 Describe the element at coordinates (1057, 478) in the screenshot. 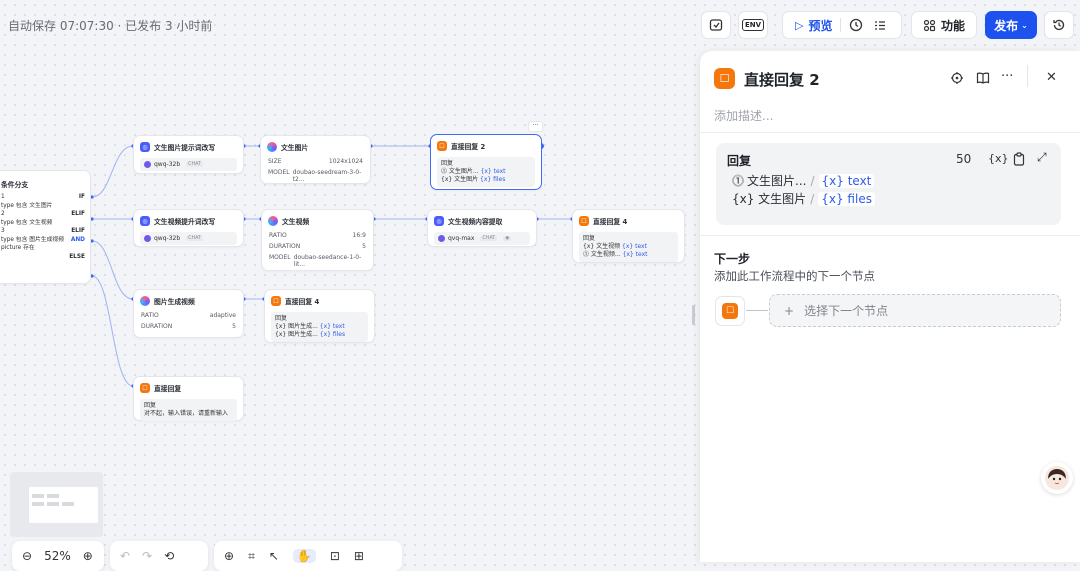

I see `assistant-avatar` at that location.